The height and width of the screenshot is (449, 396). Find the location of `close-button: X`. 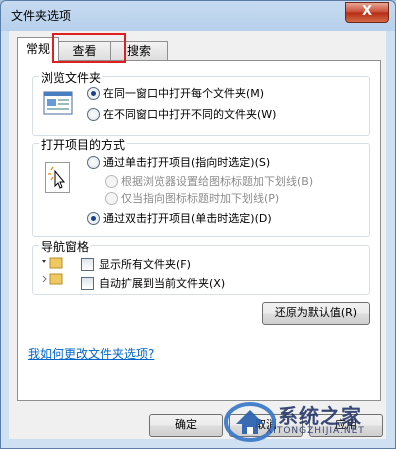

close-button: X is located at coordinates (367, 12).